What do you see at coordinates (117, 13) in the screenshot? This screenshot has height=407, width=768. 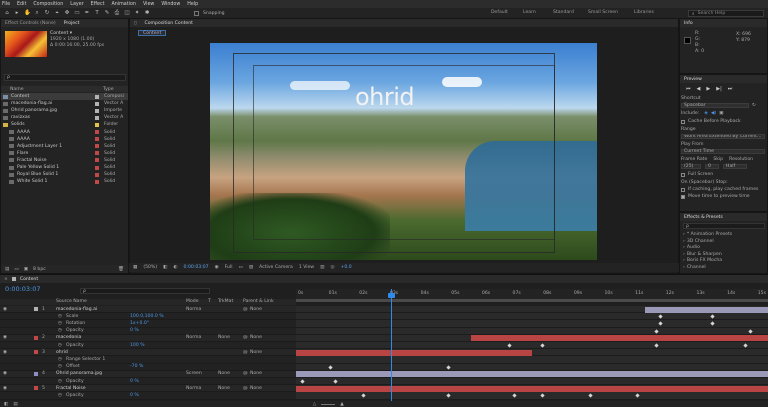 I see `stamp-tool-icon: ⎙` at bounding box center [117, 13].